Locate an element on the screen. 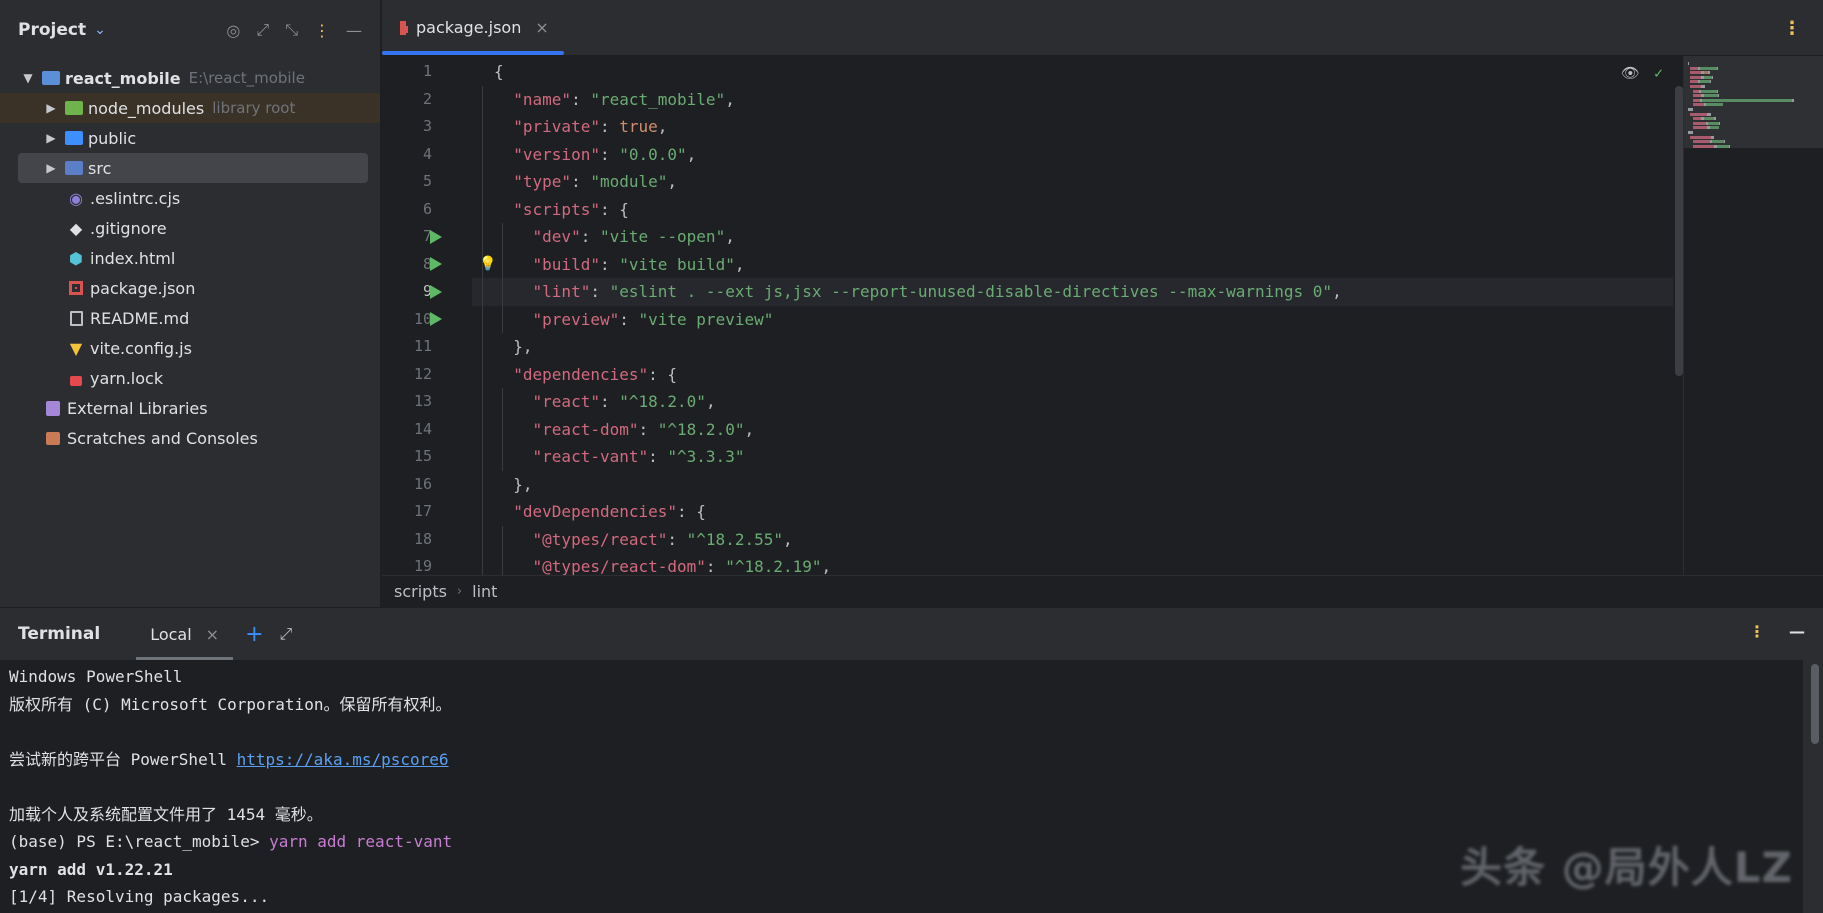 The height and width of the screenshot is (913, 1823). tree-item-package-json: package.json is located at coordinates (190, 288).